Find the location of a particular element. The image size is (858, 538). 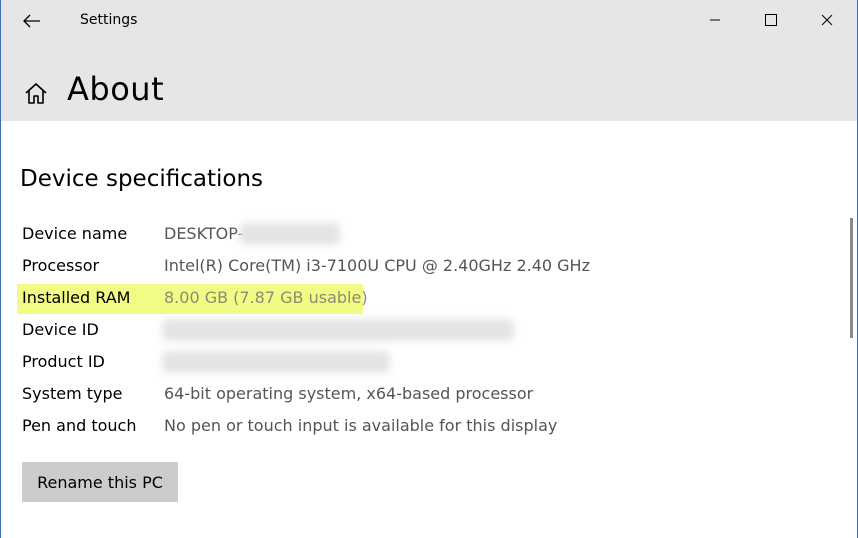

home-icon is located at coordinates (36, 93).